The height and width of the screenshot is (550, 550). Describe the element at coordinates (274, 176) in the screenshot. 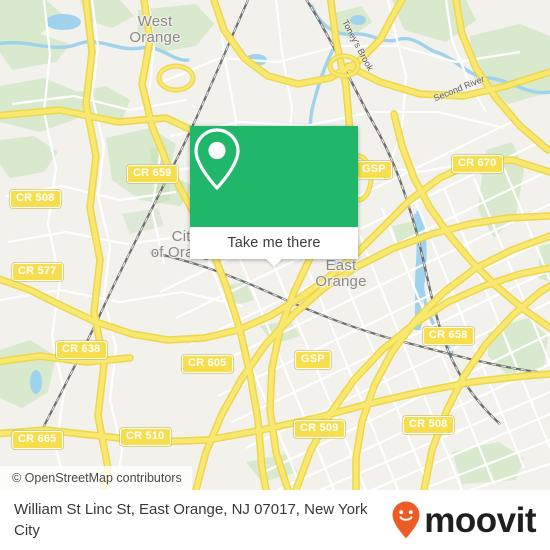

I see `popup-image-area` at that location.